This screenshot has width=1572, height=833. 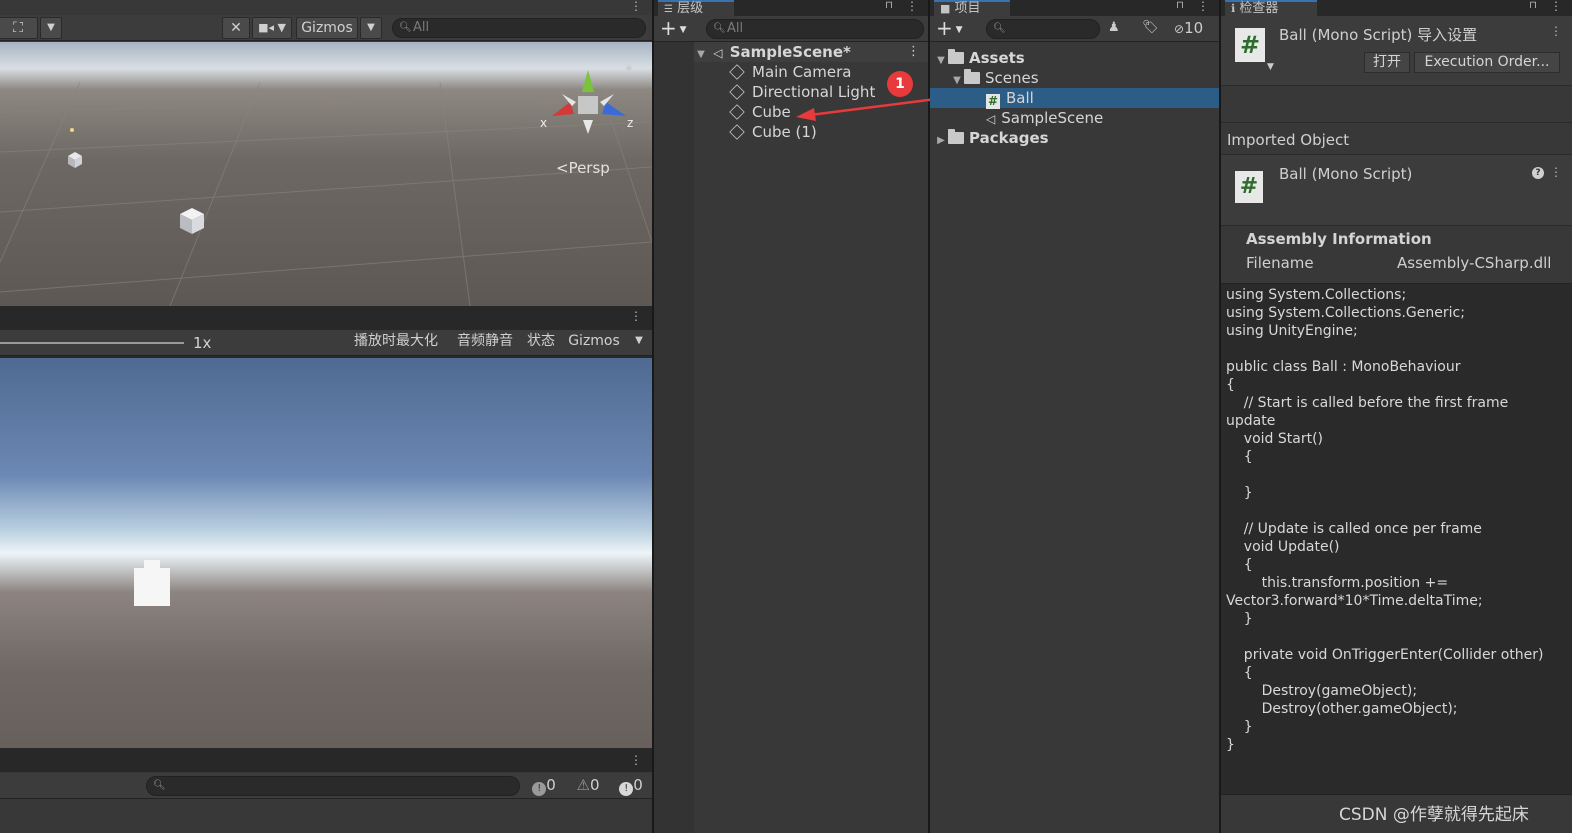 What do you see at coordinates (1354, 529) in the screenshot?
I see `code-line: // Update is called once per frame` at bounding box center [1354, 529].